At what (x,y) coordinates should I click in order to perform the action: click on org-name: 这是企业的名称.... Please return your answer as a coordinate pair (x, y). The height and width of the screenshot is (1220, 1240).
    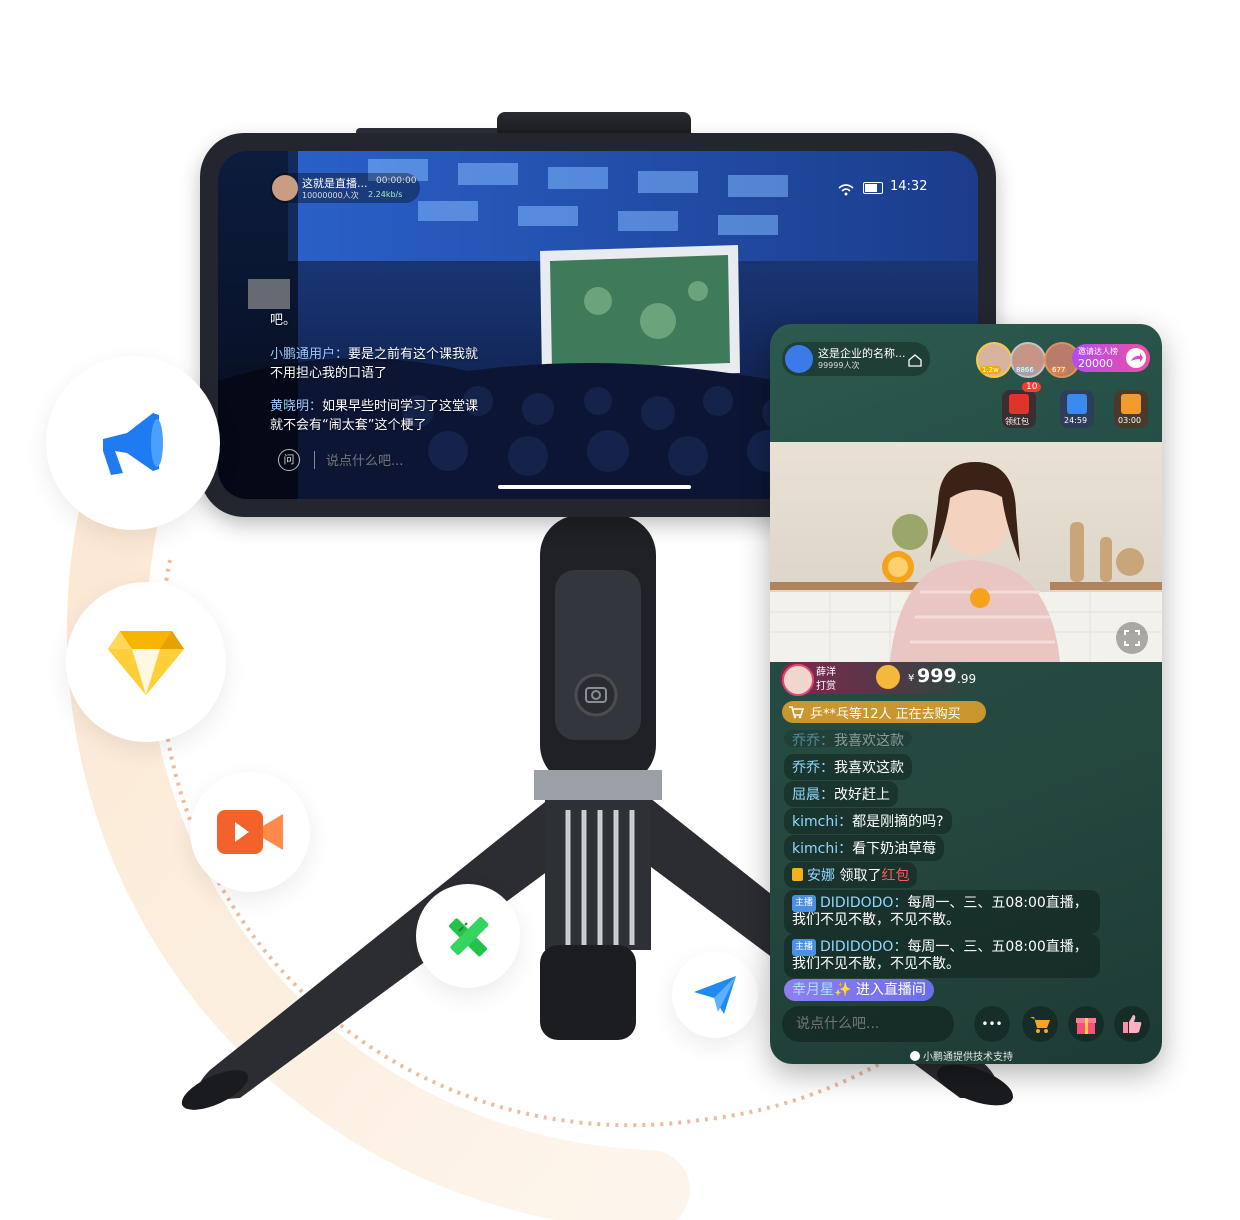
    Looking at the image, I should click on (862, 353).